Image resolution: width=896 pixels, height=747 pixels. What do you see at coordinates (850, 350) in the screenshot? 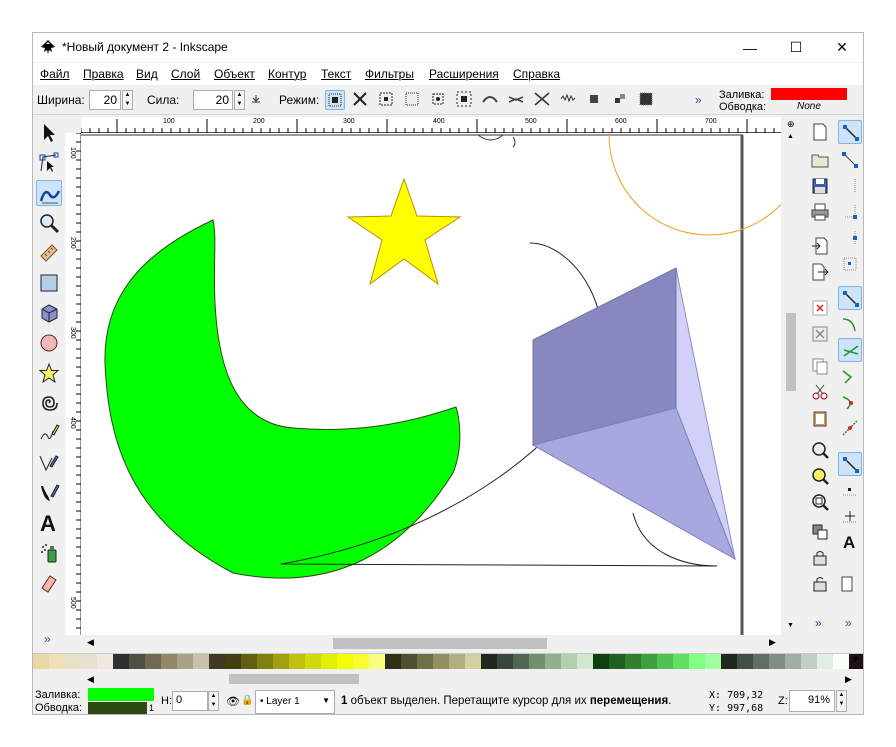
I see `snap-intersection-button` at bounding box center [850, 350].